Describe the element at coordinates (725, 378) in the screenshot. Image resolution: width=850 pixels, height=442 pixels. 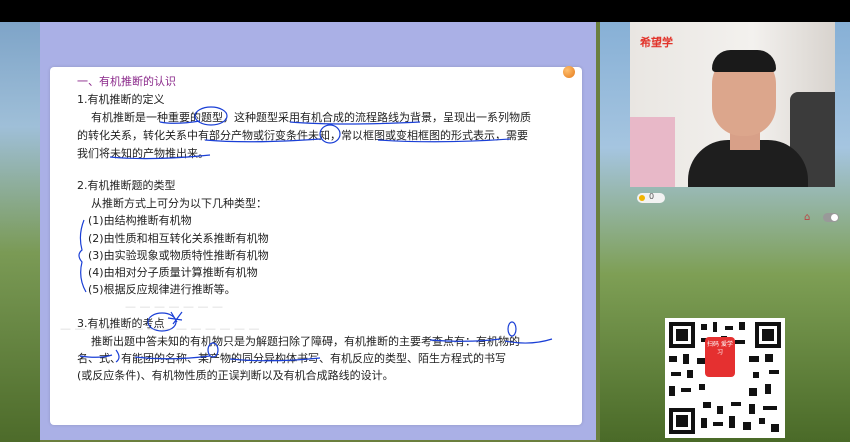
I see `qr-code` at that location.